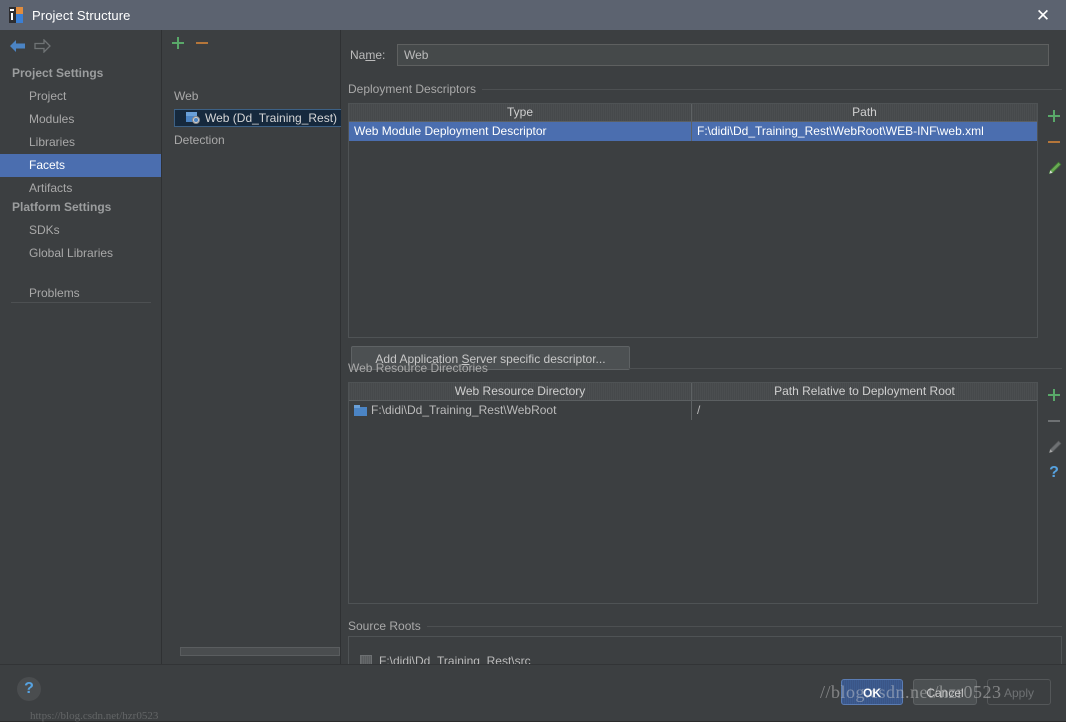 This screenshot has width=1066, height=722. I want to click on sidebar-group-platform-settings: Platform Settings, so click(62, 207).